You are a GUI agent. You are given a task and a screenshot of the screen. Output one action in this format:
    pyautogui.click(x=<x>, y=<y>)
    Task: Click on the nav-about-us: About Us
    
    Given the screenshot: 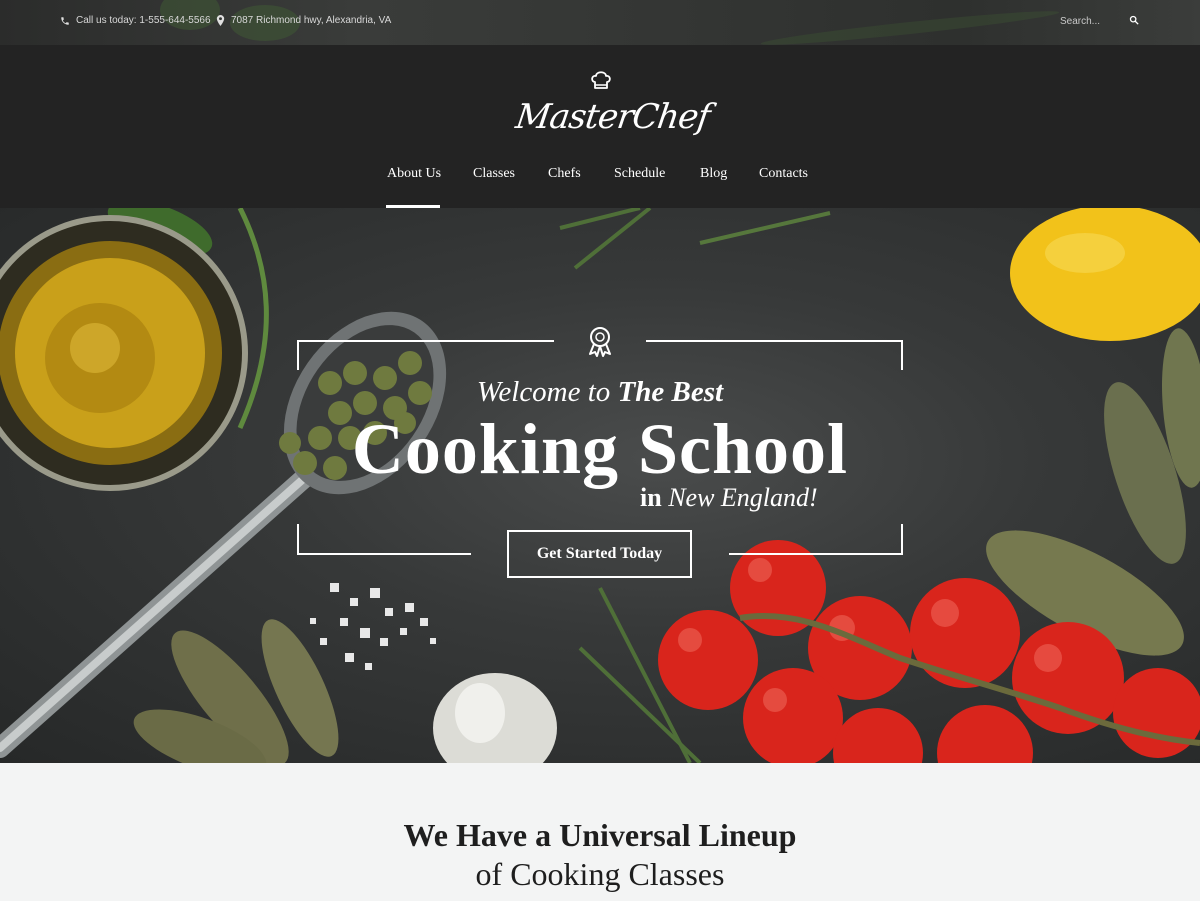 What is the action you would take?
    pyautogui.click(x=414, y=174)
    